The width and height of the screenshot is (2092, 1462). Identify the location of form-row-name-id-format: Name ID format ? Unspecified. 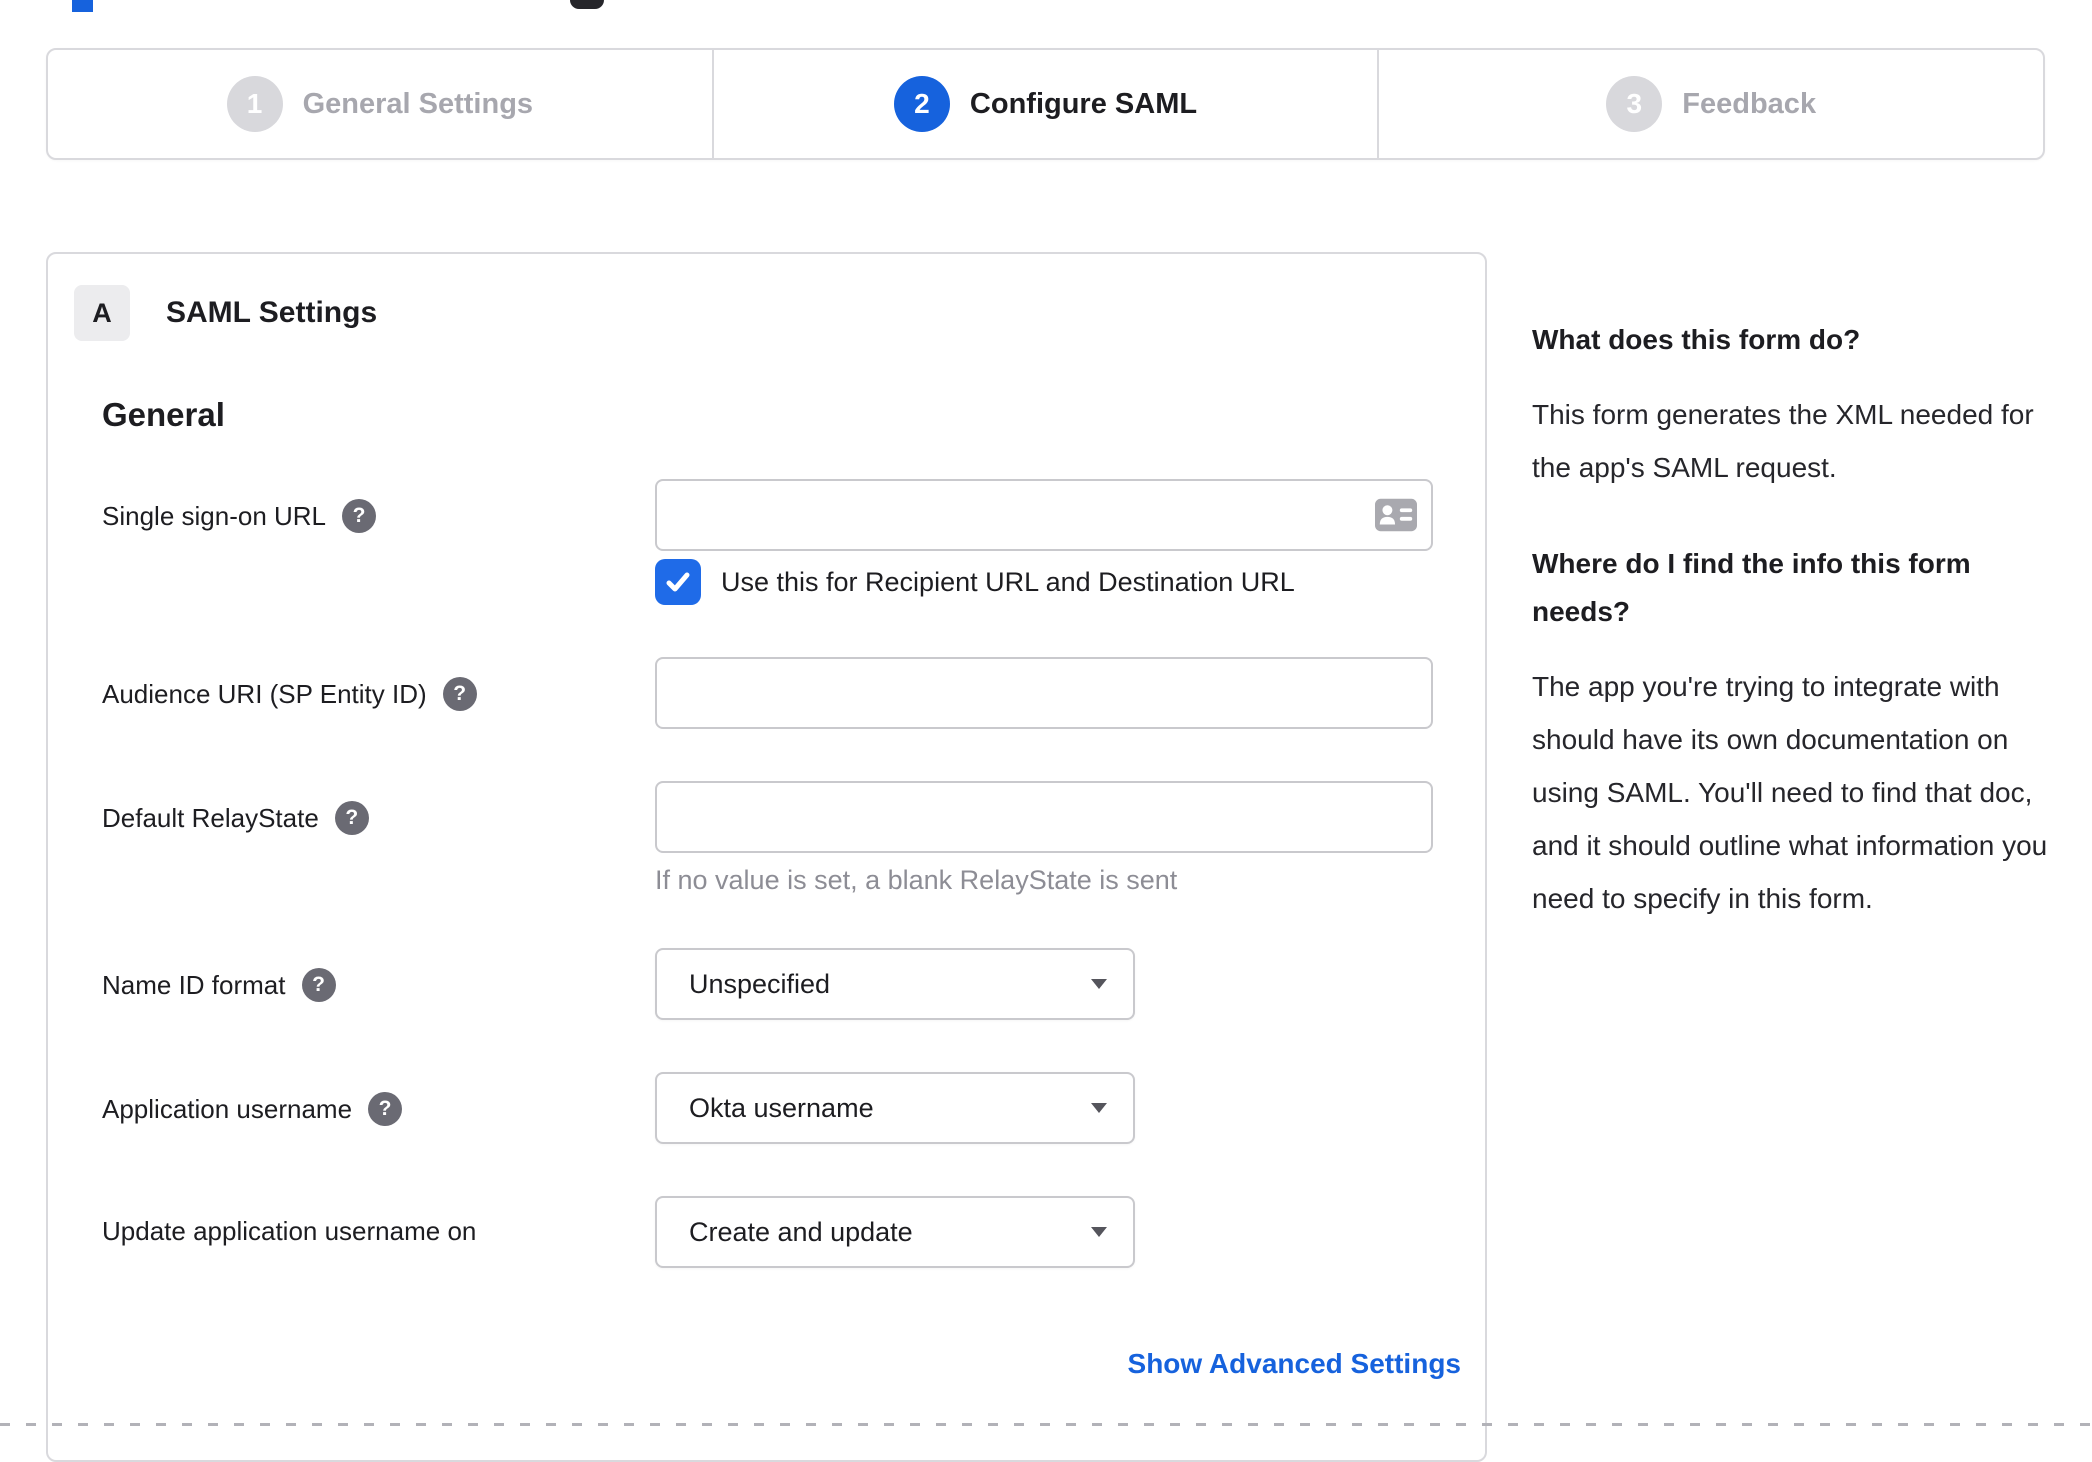
(793, 984).